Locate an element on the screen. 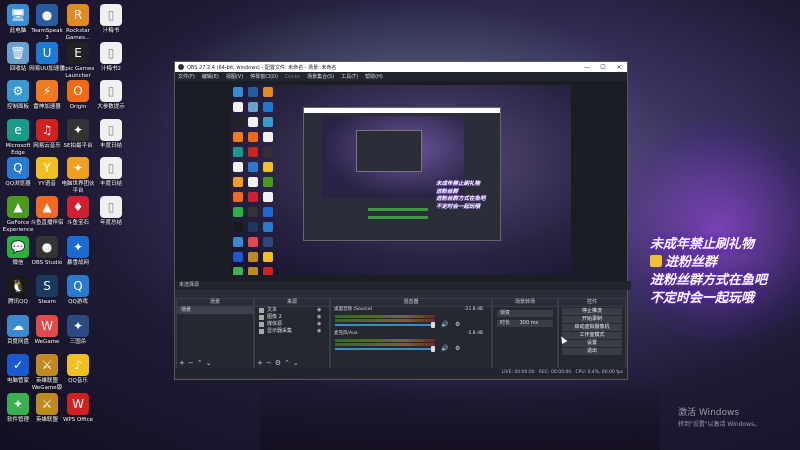 Image resolution: width=800 pixels, height=450 pixels. minimize-icon: — is located at coordinates (587, 67).